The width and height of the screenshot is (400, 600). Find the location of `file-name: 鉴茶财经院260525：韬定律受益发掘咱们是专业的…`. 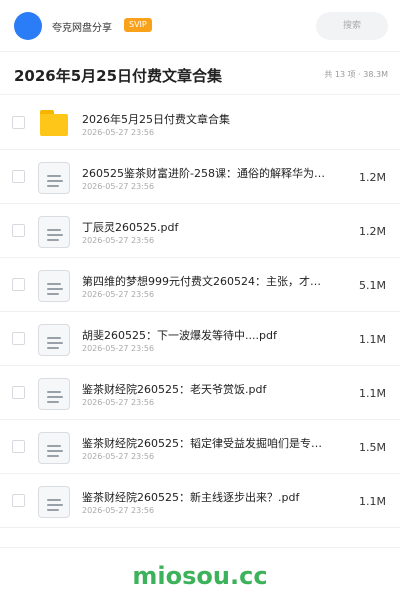

file-name: 鉴茶财经院260525：韬定律受益发掘咱们是专业的… is located at coordinates (205, 443).